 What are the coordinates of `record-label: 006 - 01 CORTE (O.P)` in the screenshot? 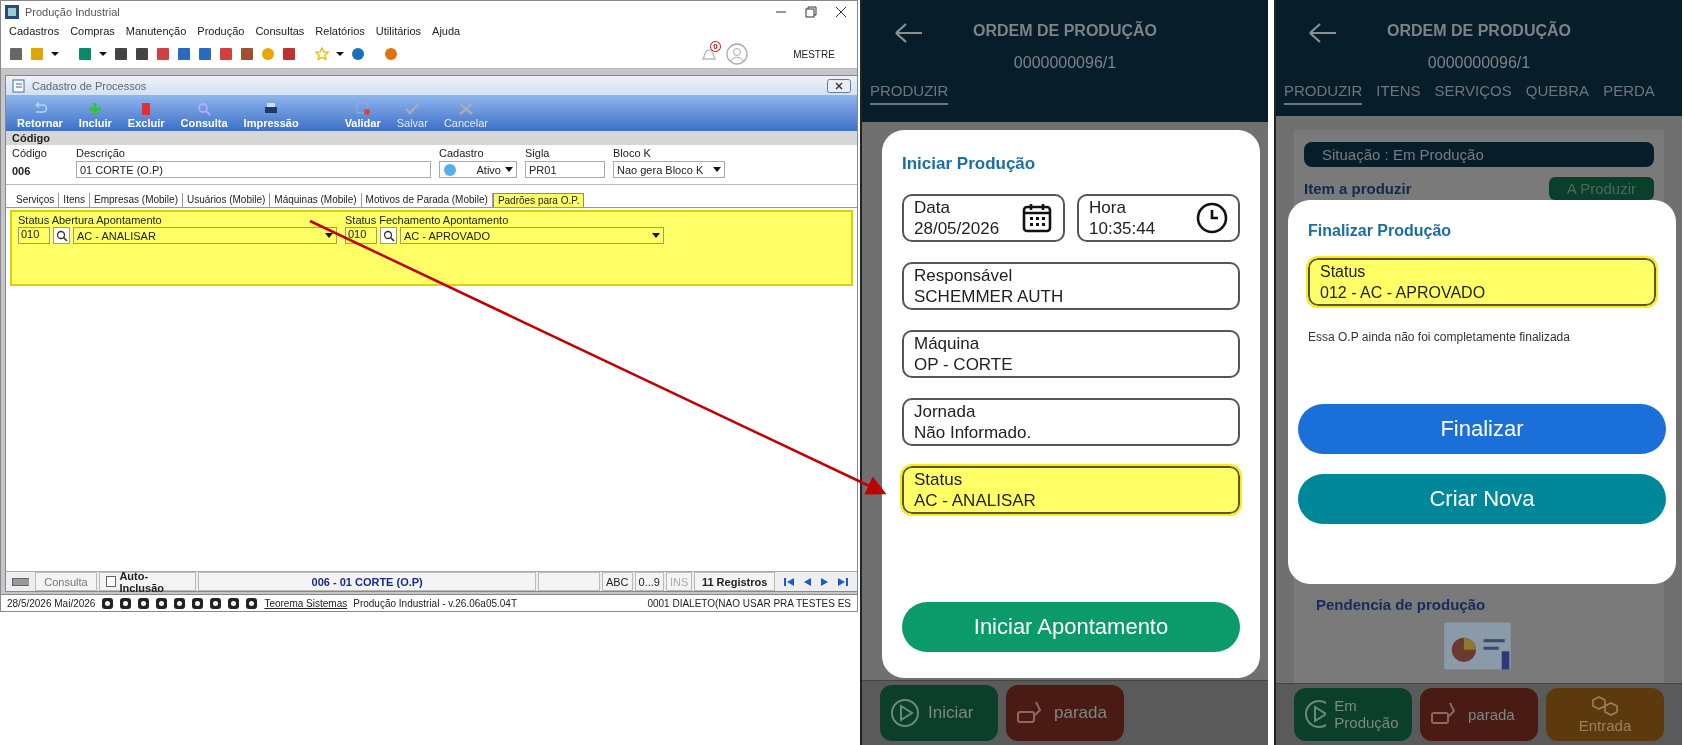 It's located at (367, 581).